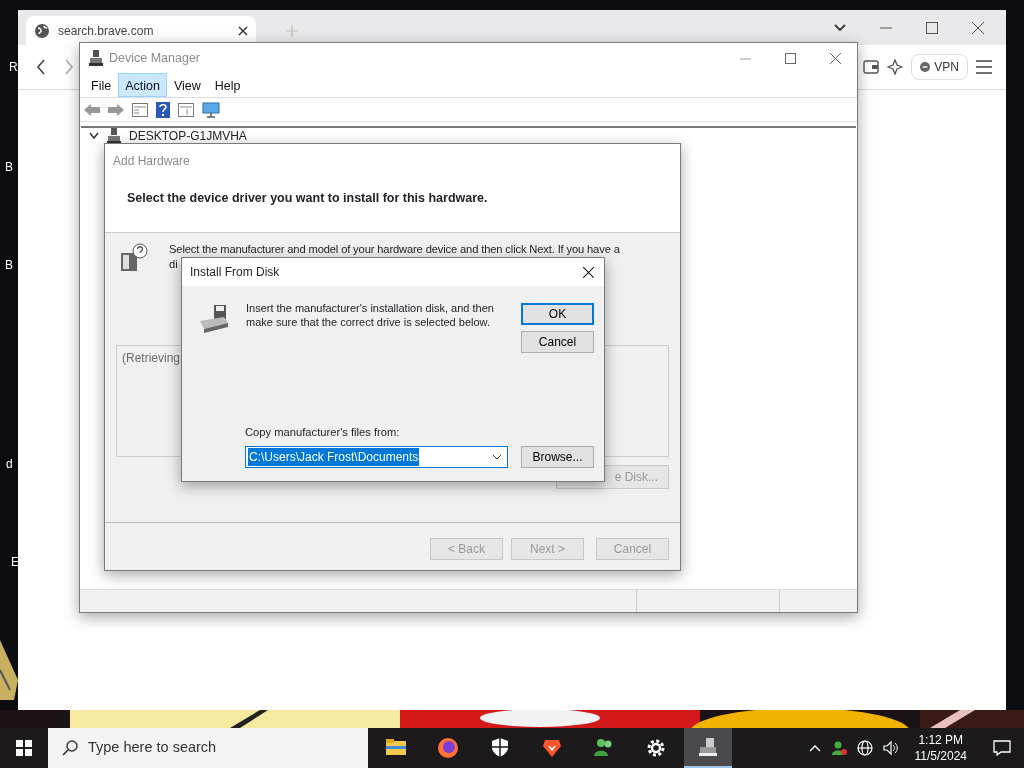  I want to click on vpn-button: VPN, so click(939, 67).